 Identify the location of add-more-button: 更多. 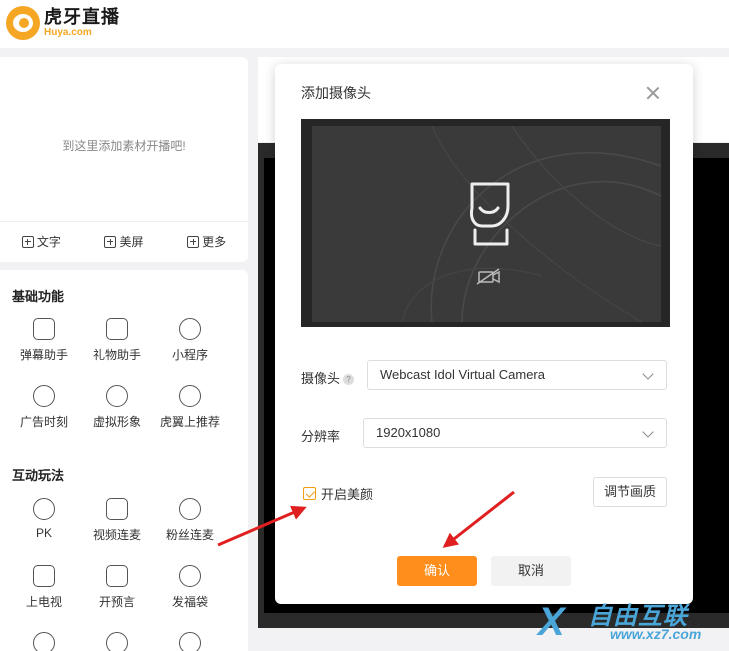
(206, 241).